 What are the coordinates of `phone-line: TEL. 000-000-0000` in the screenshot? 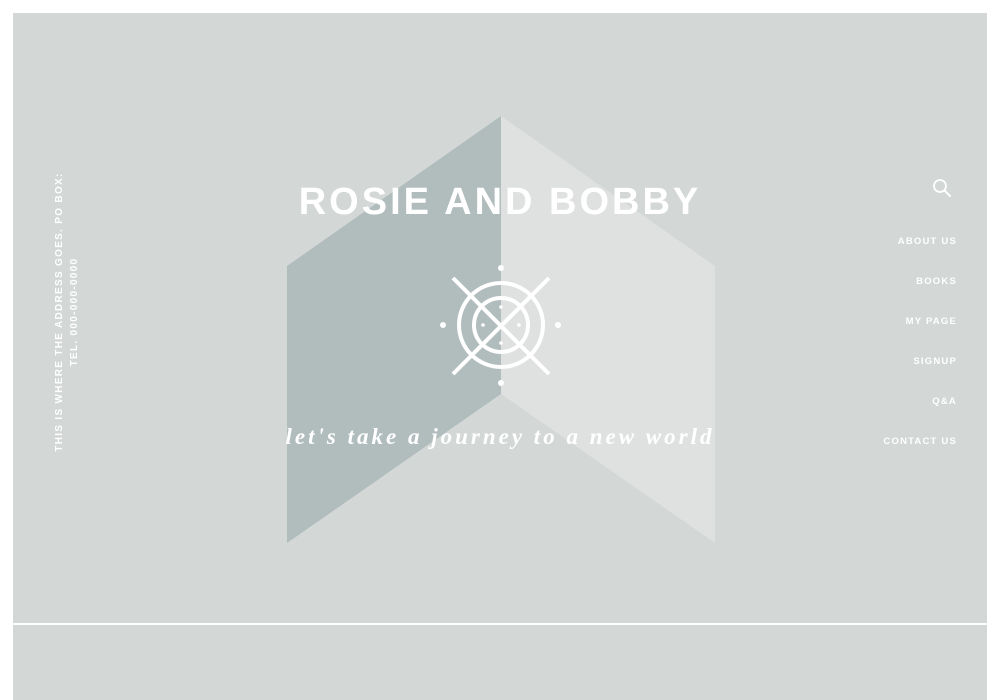 It's located at (74, 312).